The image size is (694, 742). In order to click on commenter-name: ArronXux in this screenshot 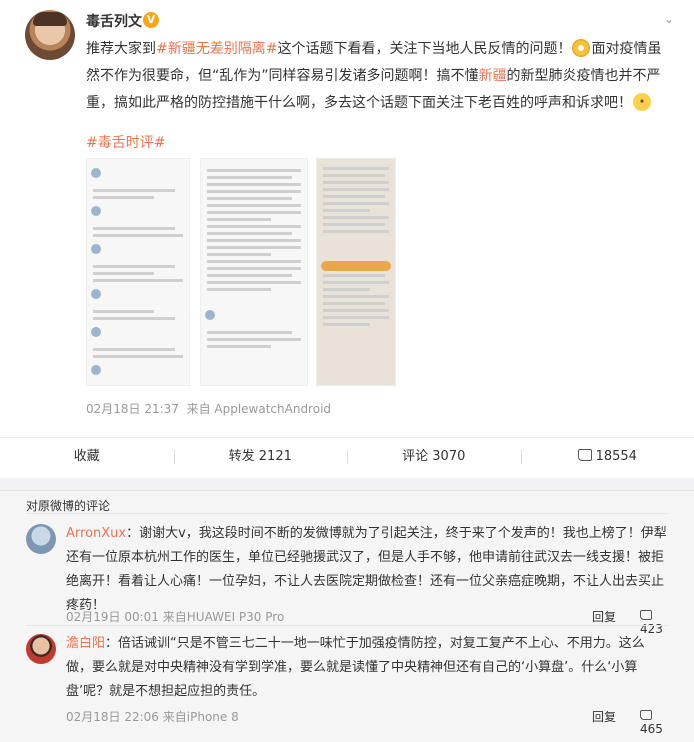, I will do `click(96, 533)`.